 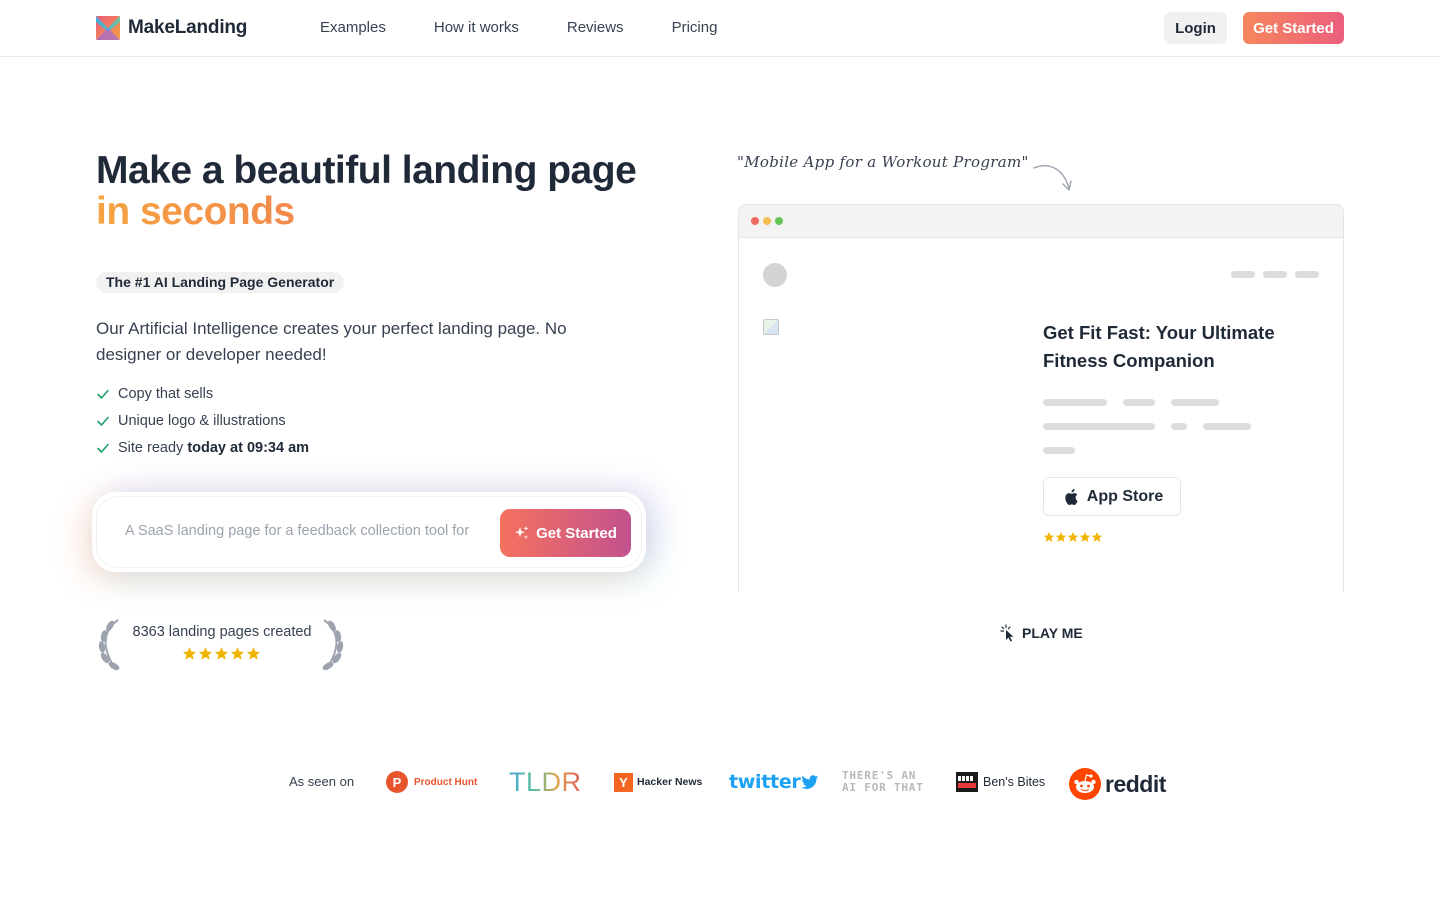 I want to click on nav-reviews: Reviews, so click(x=595, y=27).